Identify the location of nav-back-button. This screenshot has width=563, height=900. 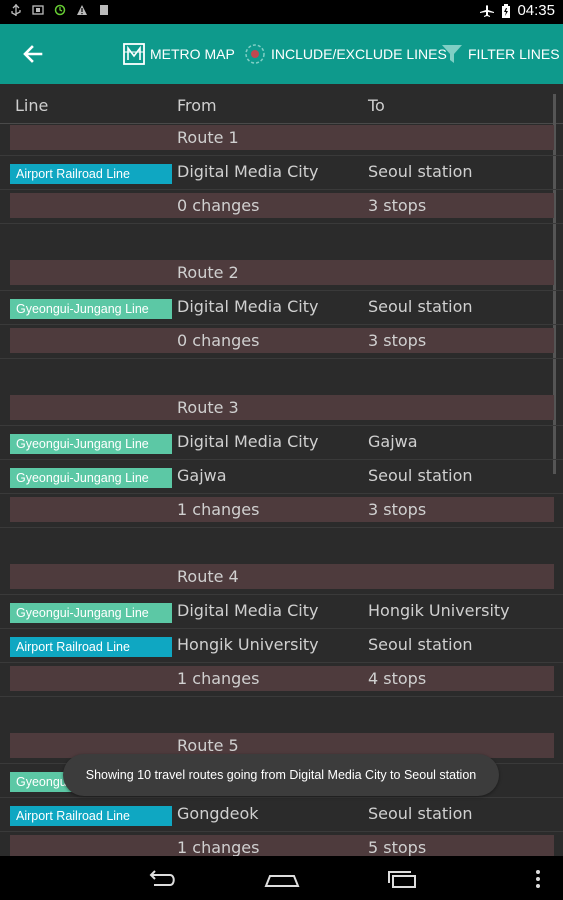
(162, 879).